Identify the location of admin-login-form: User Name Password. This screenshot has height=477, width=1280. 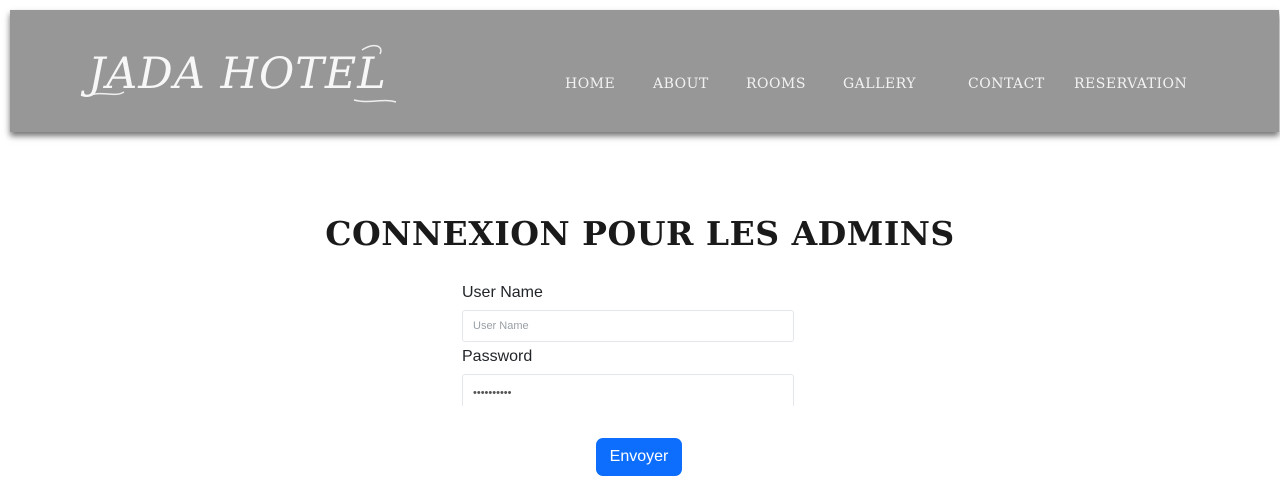
(628, 344).